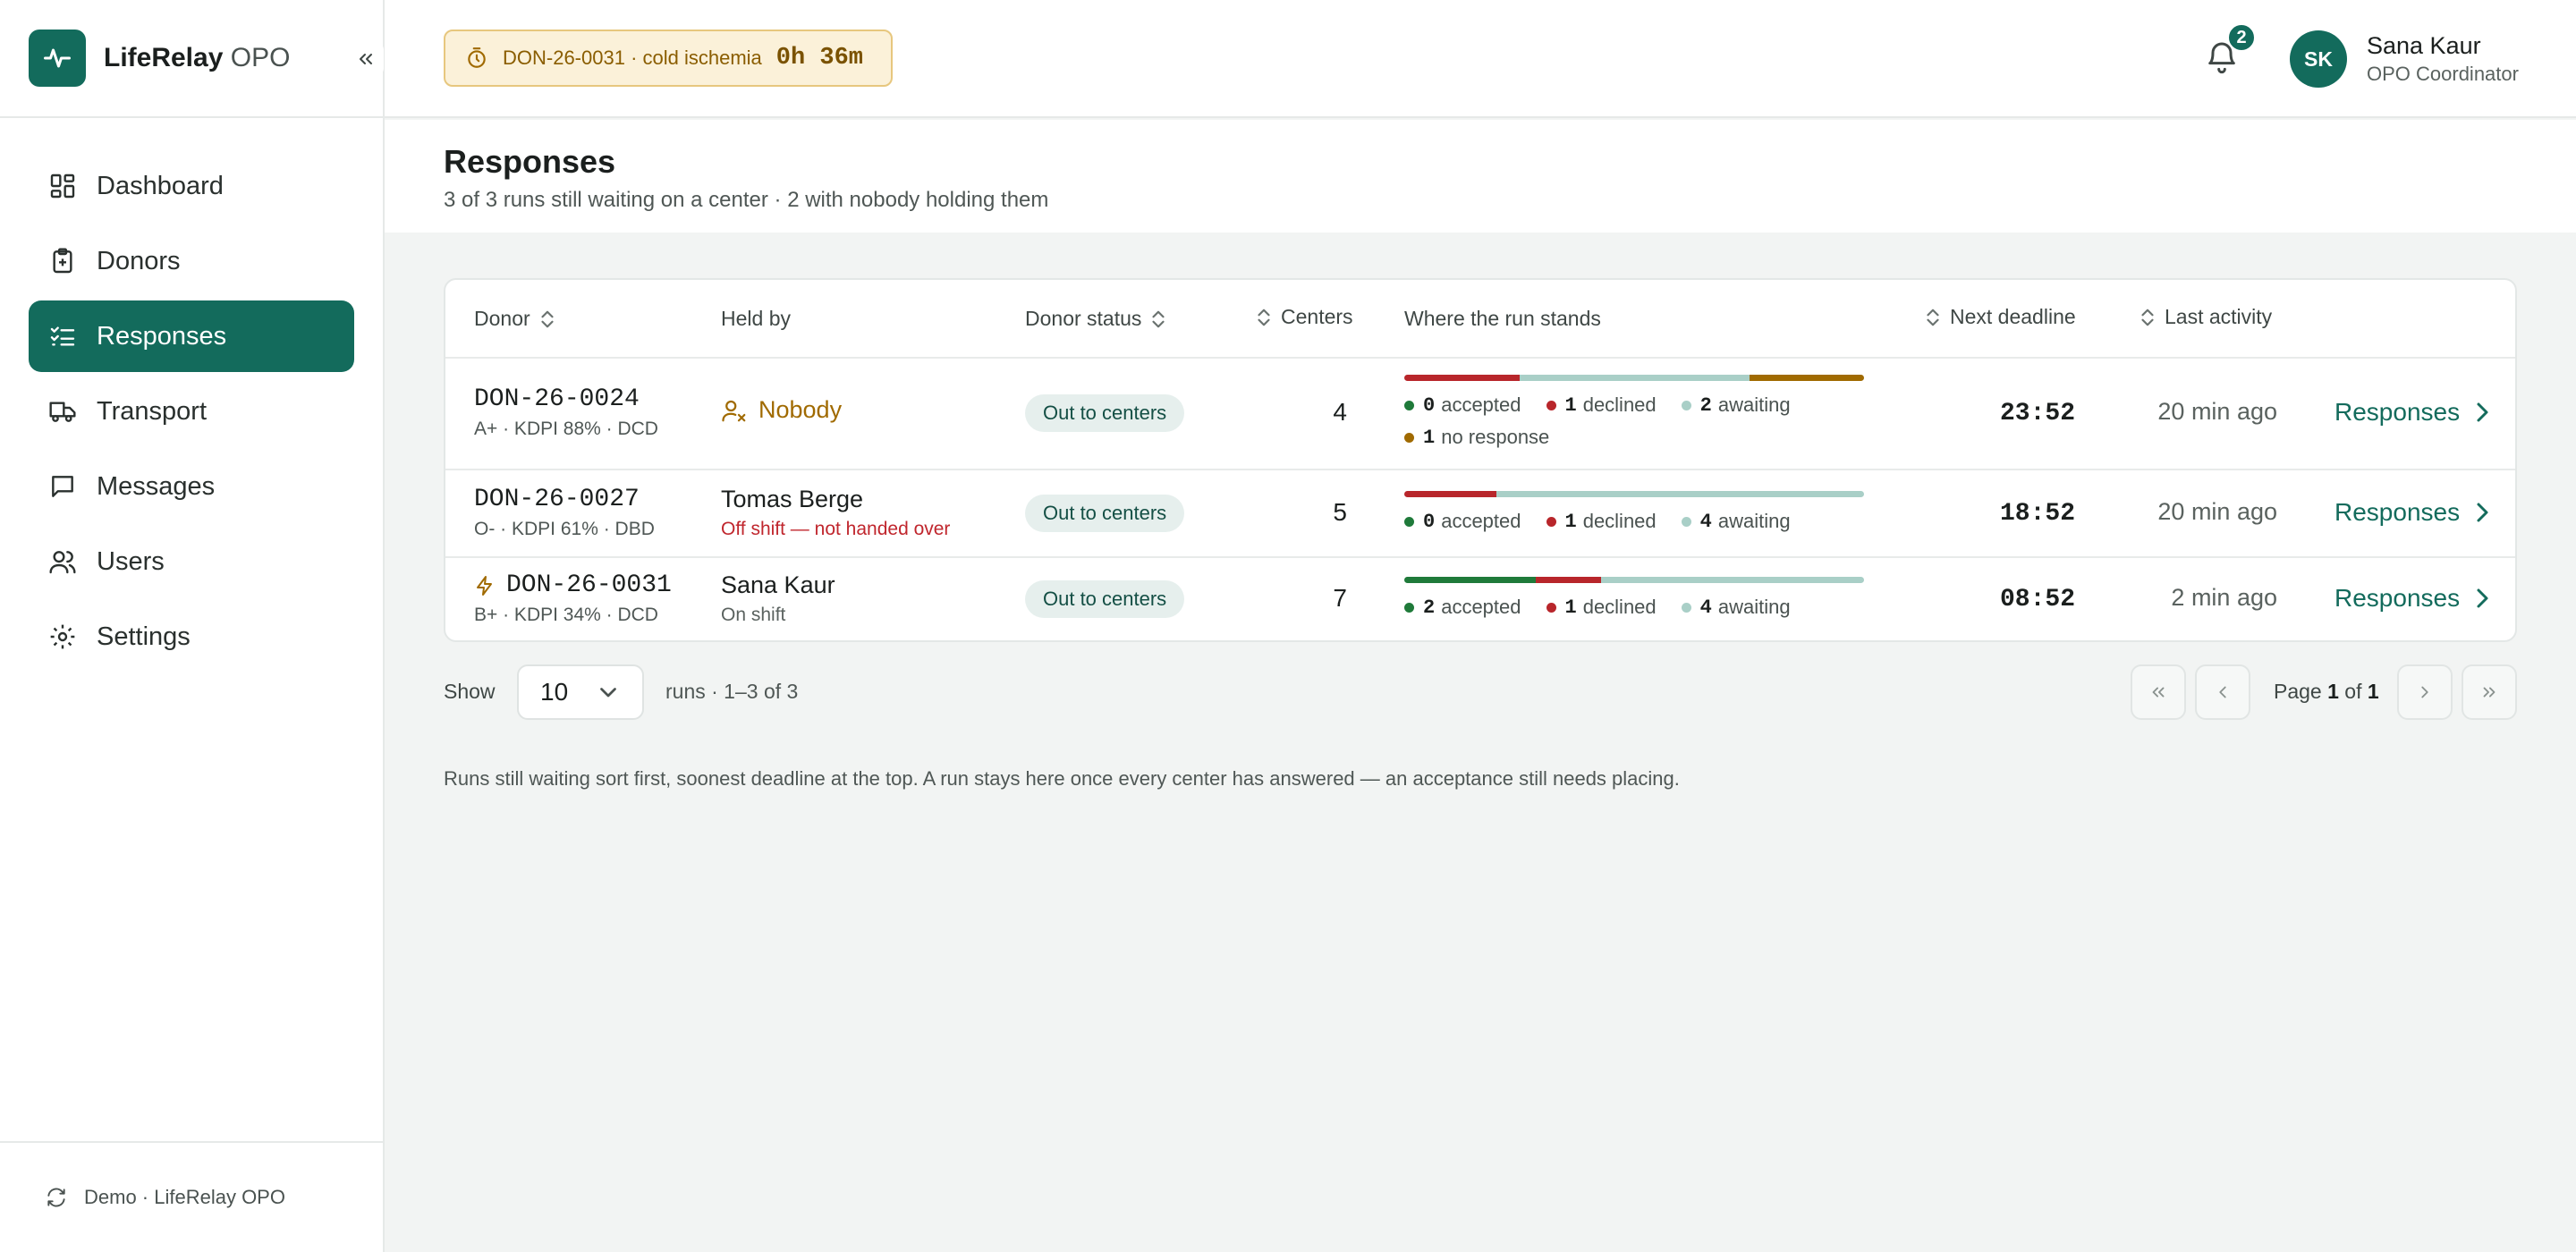 The height and width of the screenshot is (1252, 2576). Describe the element at coordinates (1340, 512) in the screenshot. I see `centers-count: 5` at that location.